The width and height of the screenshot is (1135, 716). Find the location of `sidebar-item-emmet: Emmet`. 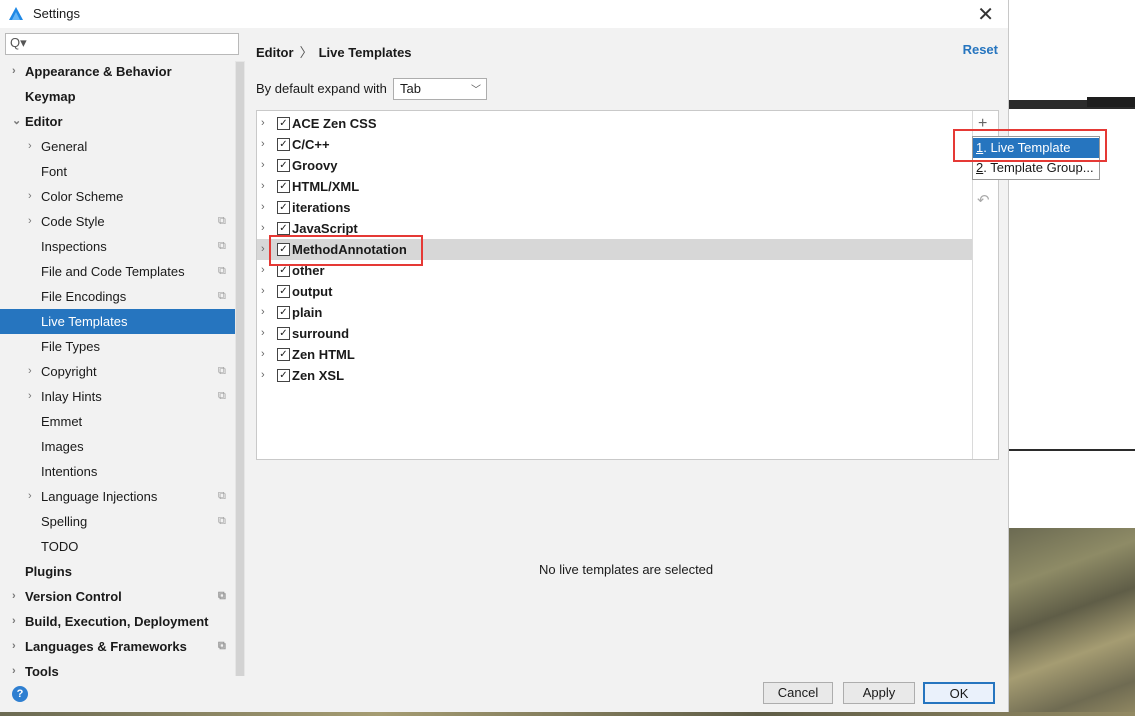

sidebar-item-emmet: Emmet is located at coordinates (117, 421).